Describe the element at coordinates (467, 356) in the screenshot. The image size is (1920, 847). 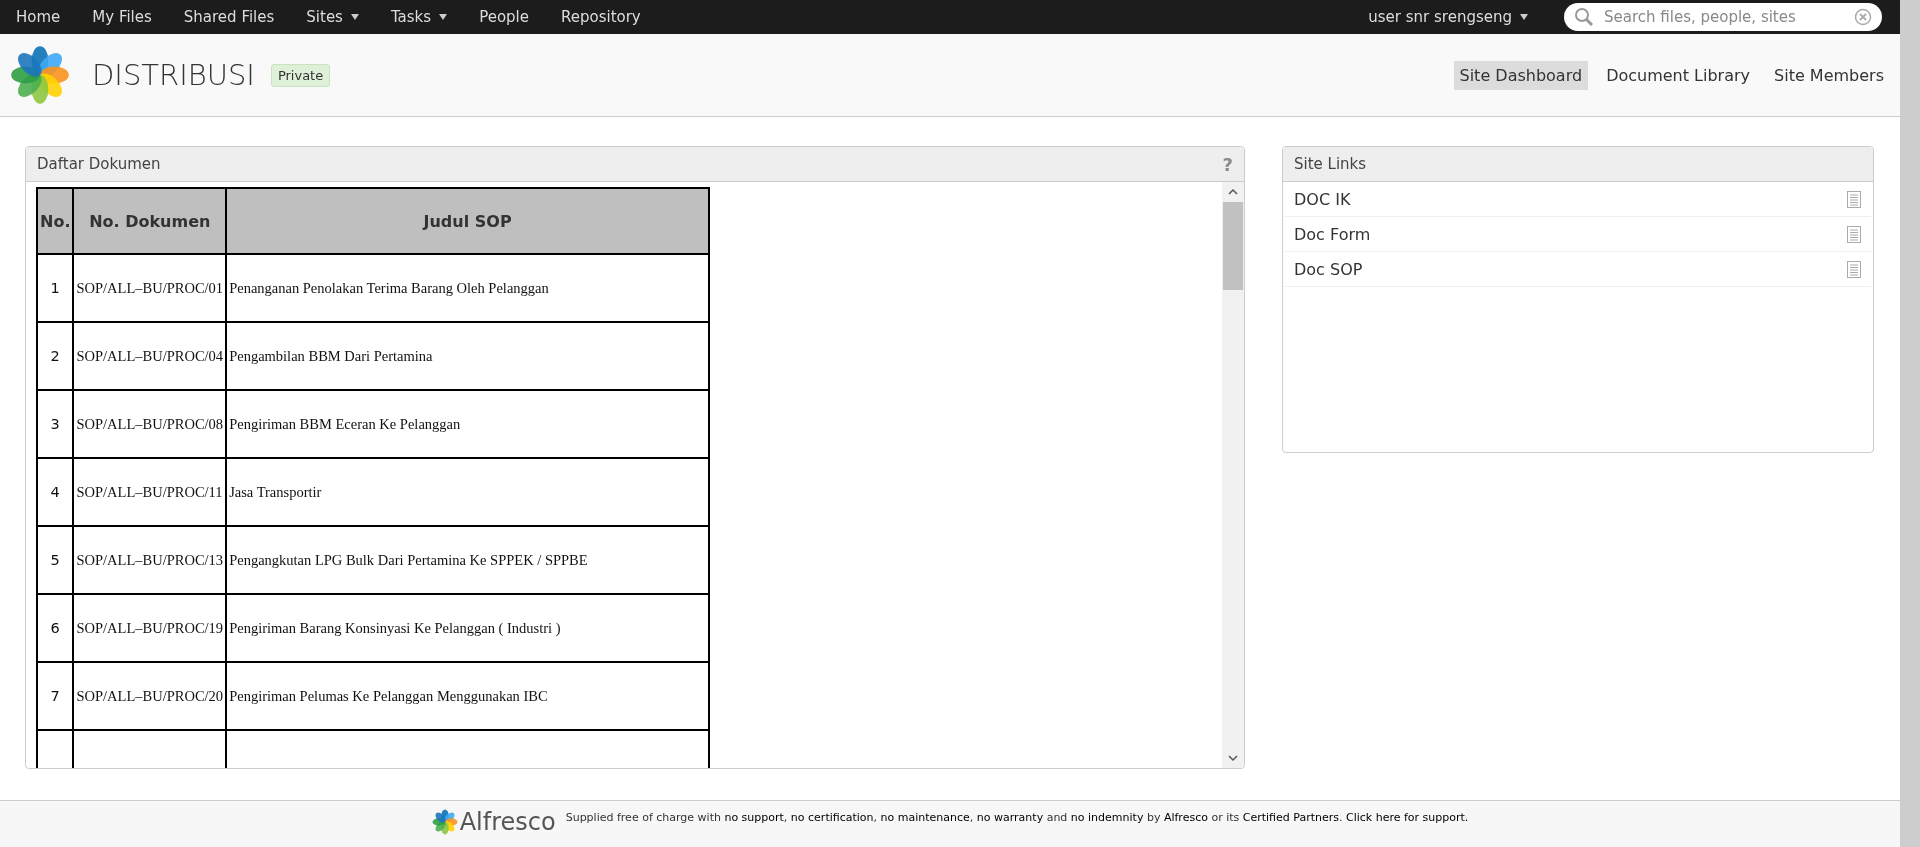
I see `table-cell: Pengambilan BBM Dari Pertamina` at that location.